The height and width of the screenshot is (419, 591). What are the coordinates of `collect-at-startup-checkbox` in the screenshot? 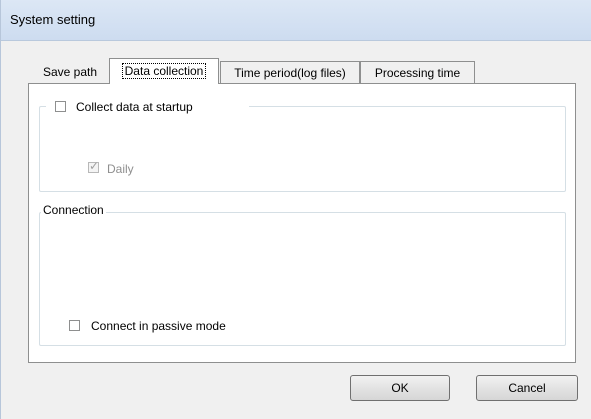 It's located at (60, 106).